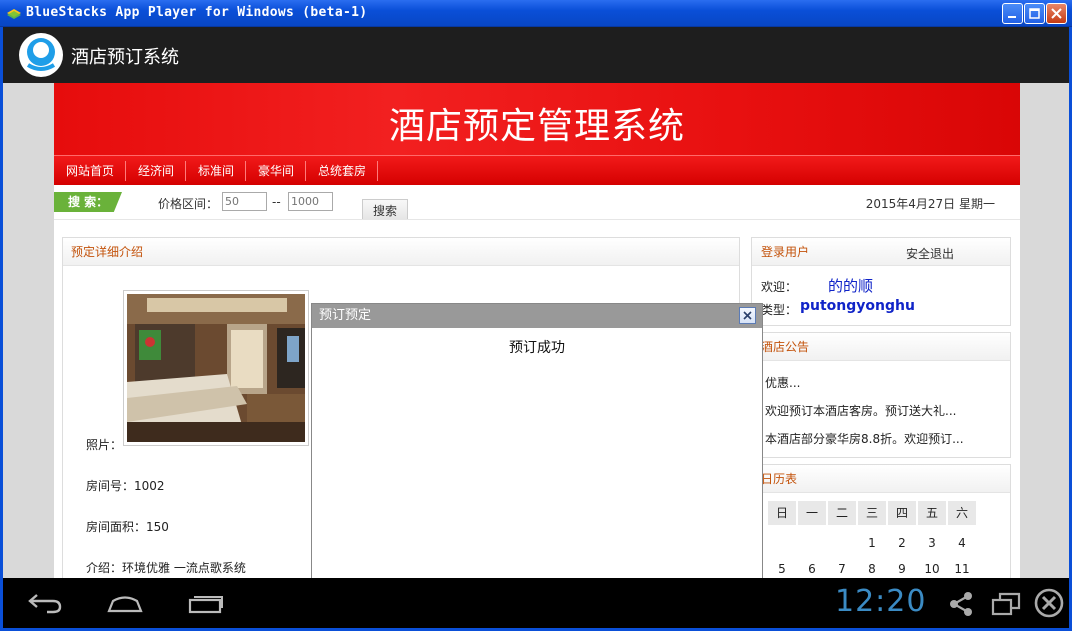 This screenshot has height=631, width=1072. Describe the element at coordinates (1012, 13) in the screenshot. I see `minimize-button` at that location.